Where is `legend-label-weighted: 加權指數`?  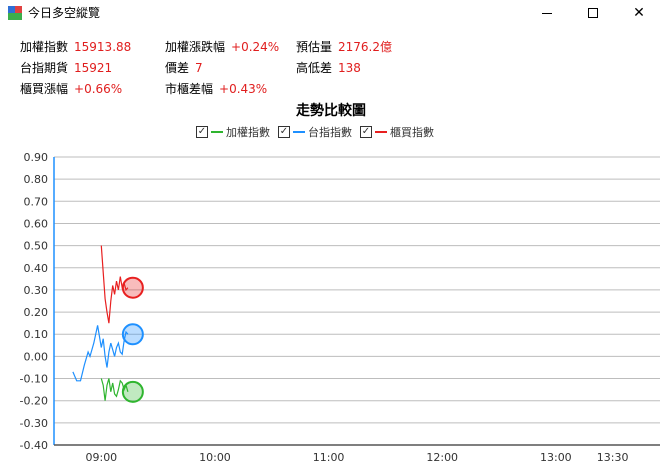 legend-label-weighted: 加權指數 is located at coordinates (248, 132).